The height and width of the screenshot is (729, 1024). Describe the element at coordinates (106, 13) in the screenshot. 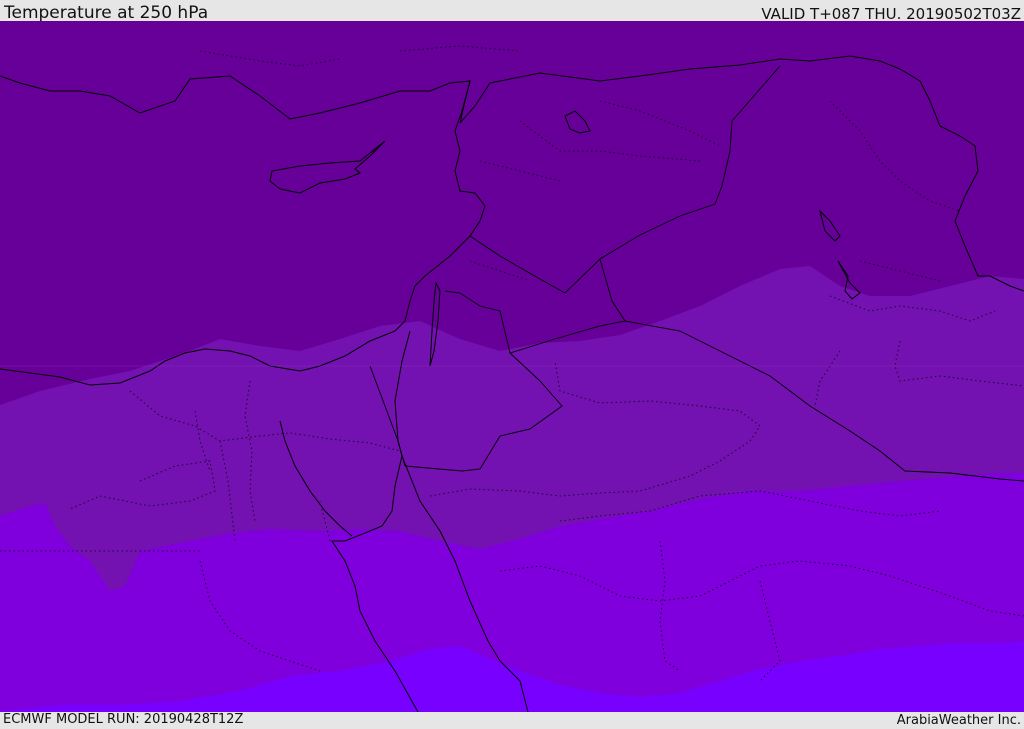

I see `map-title: Temperature at 250 hPa` at that location.